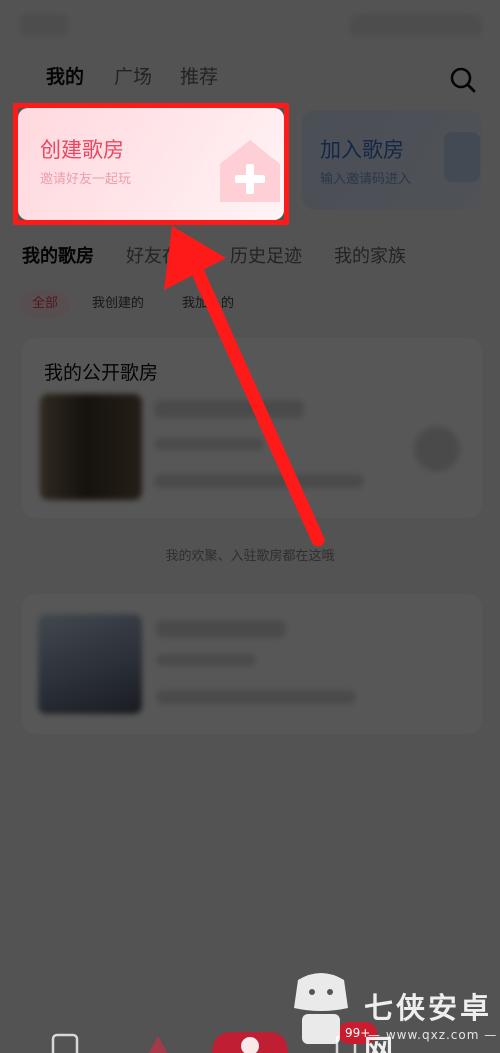 This screenshot has height=1053, width=500. What do you see at coordinates (158, 1042) in the screenshot?
I see `discover-icon` at bounding box center [158, 1042].